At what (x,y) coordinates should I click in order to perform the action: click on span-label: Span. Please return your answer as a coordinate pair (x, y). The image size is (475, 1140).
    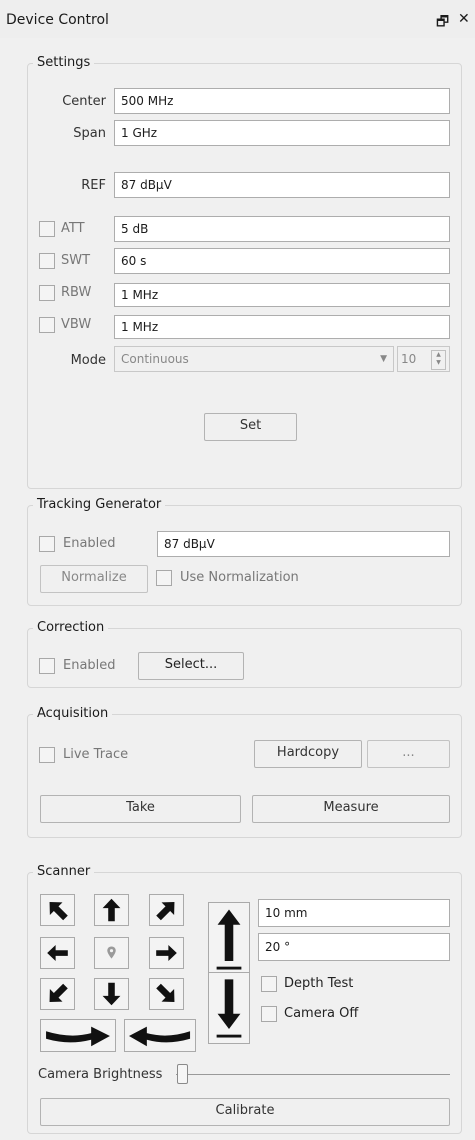
    Looking at the image, I should click on (89, 133).